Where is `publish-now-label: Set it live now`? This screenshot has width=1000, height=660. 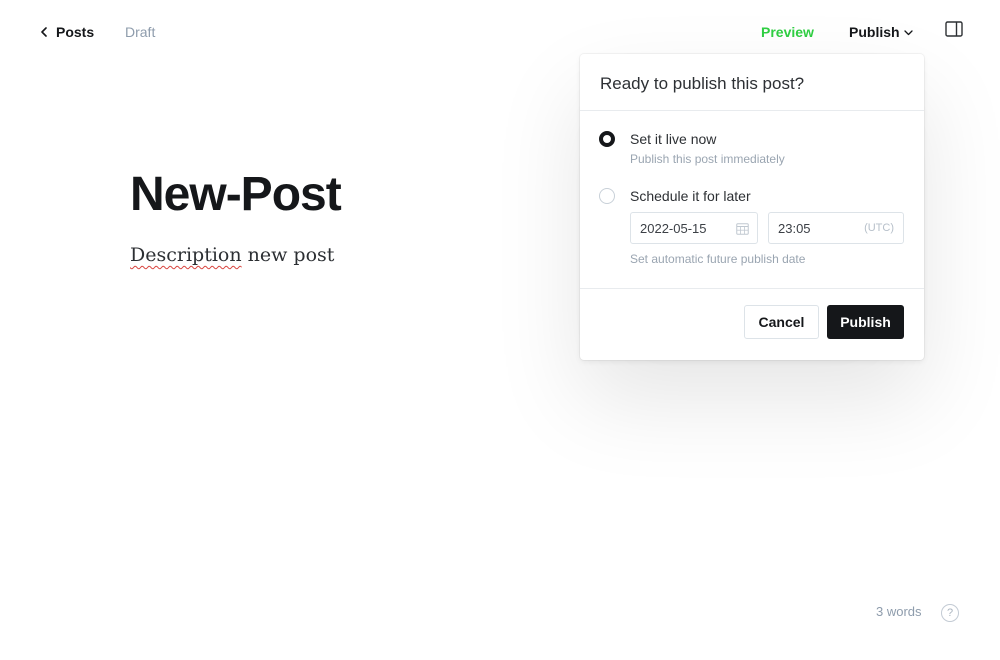
publish-now-label: Set it live now is located at coordinates (673, 139).